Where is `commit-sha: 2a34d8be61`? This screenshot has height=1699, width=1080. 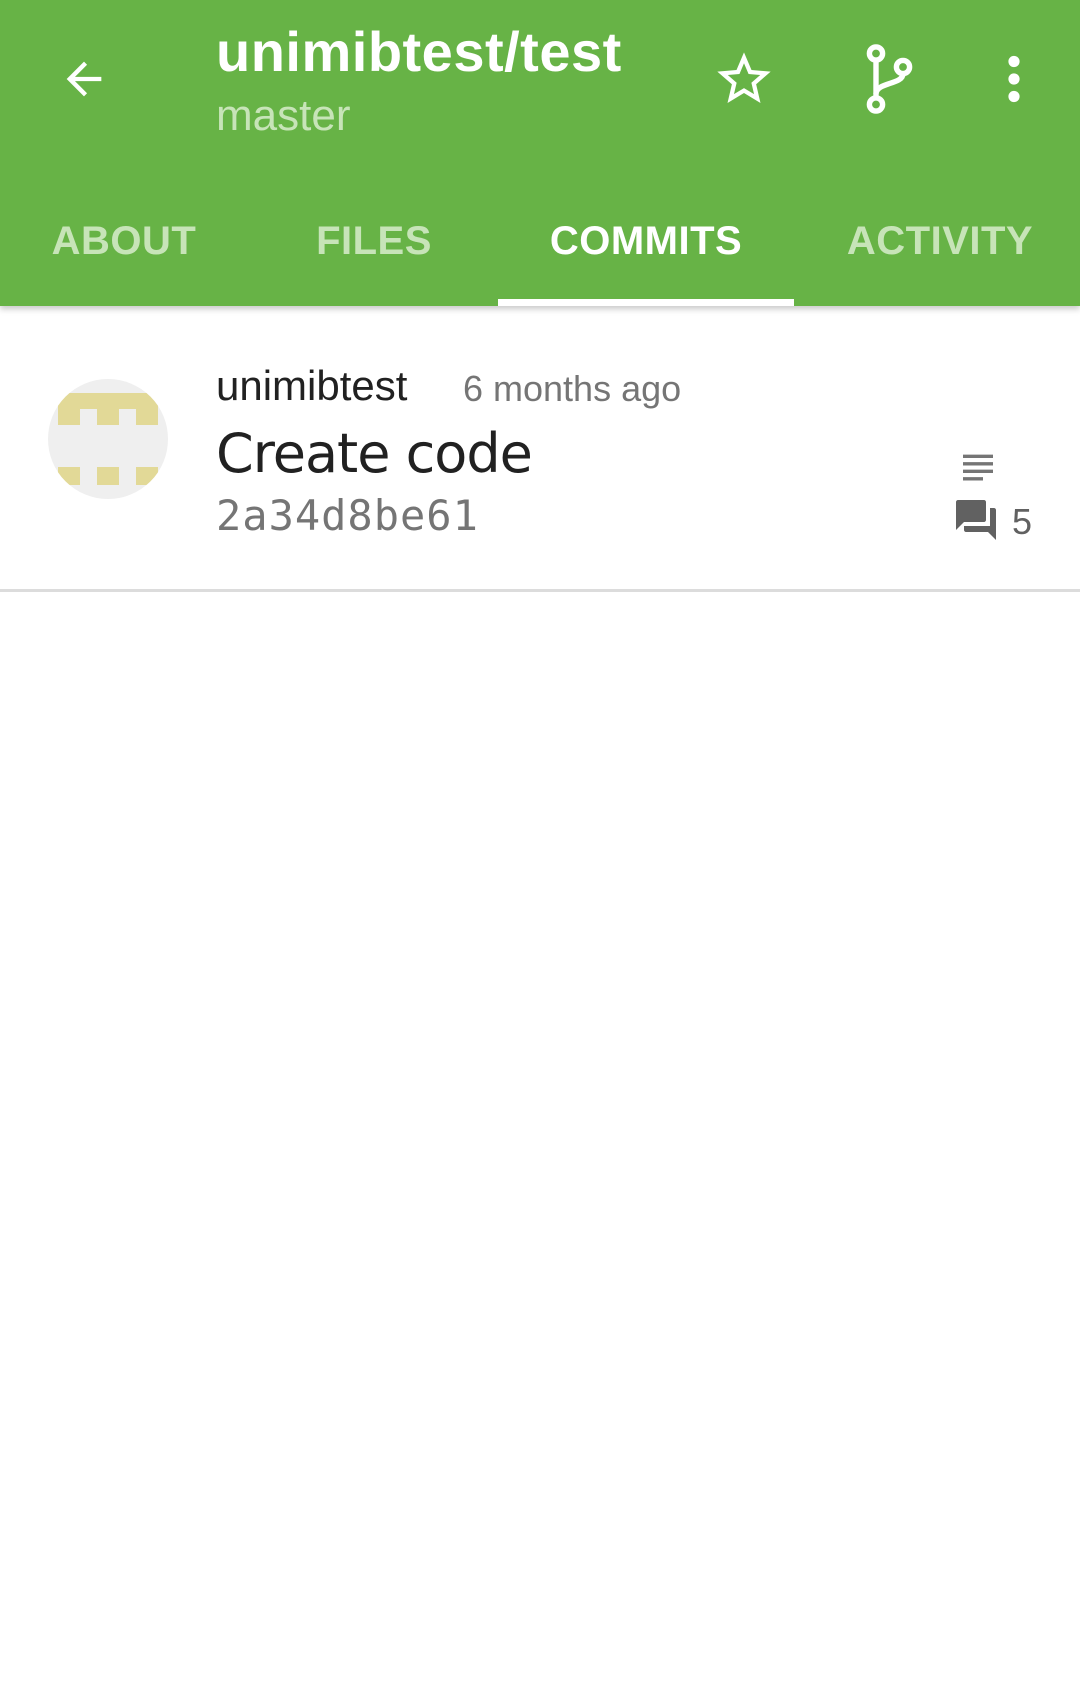
commit-sha: 2a34d8be61 is located at coordinates (347, 515).